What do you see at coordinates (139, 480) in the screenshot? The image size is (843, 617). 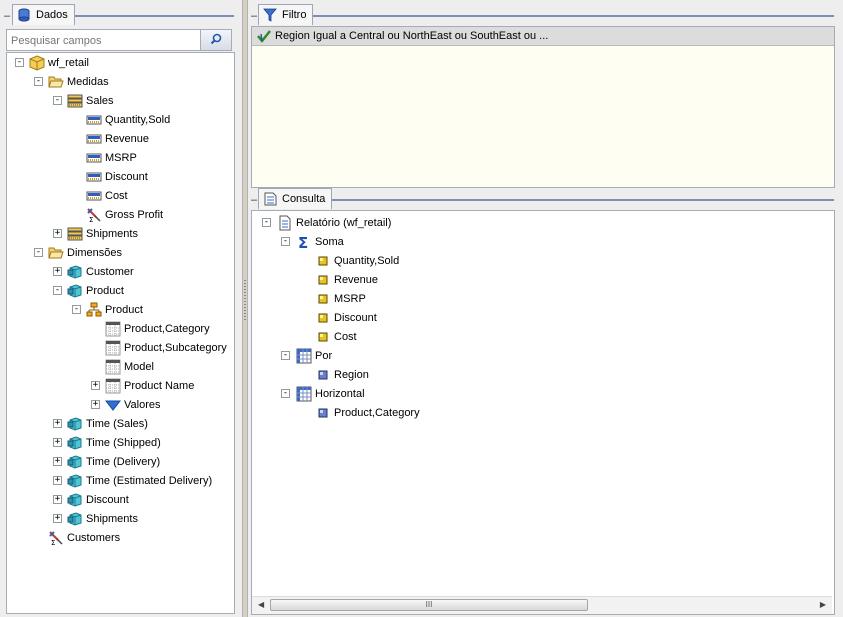 I see `data-tree-item: Time (Estimated Delivery)` at bounding box center [139, 480].